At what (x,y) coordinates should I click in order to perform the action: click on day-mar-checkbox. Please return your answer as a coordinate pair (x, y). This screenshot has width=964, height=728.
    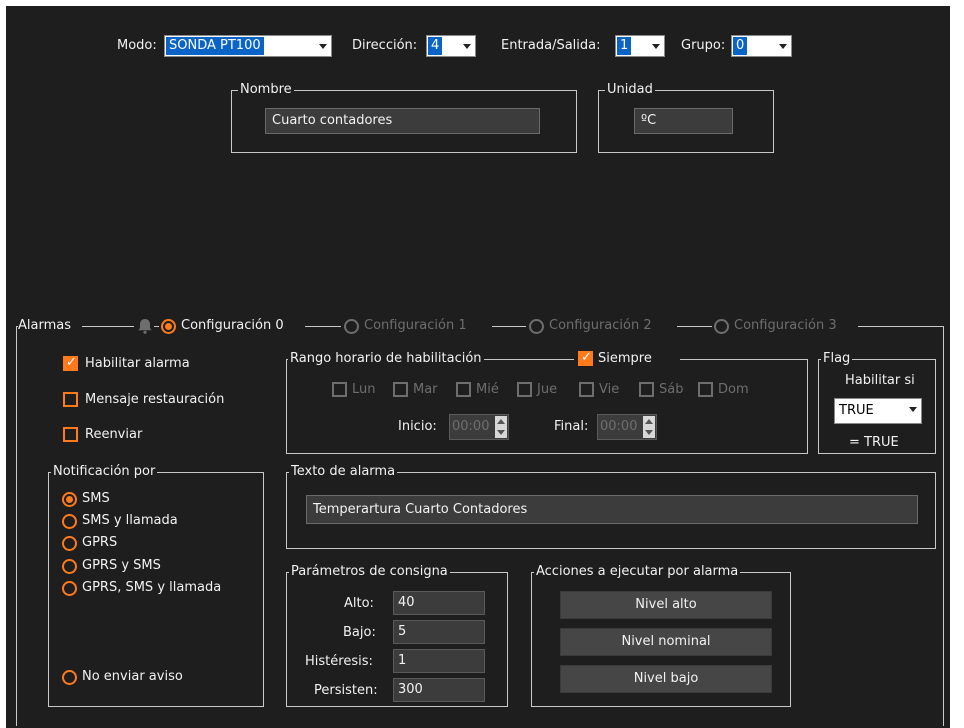
    Looking at the image, I should click on (400, 389).